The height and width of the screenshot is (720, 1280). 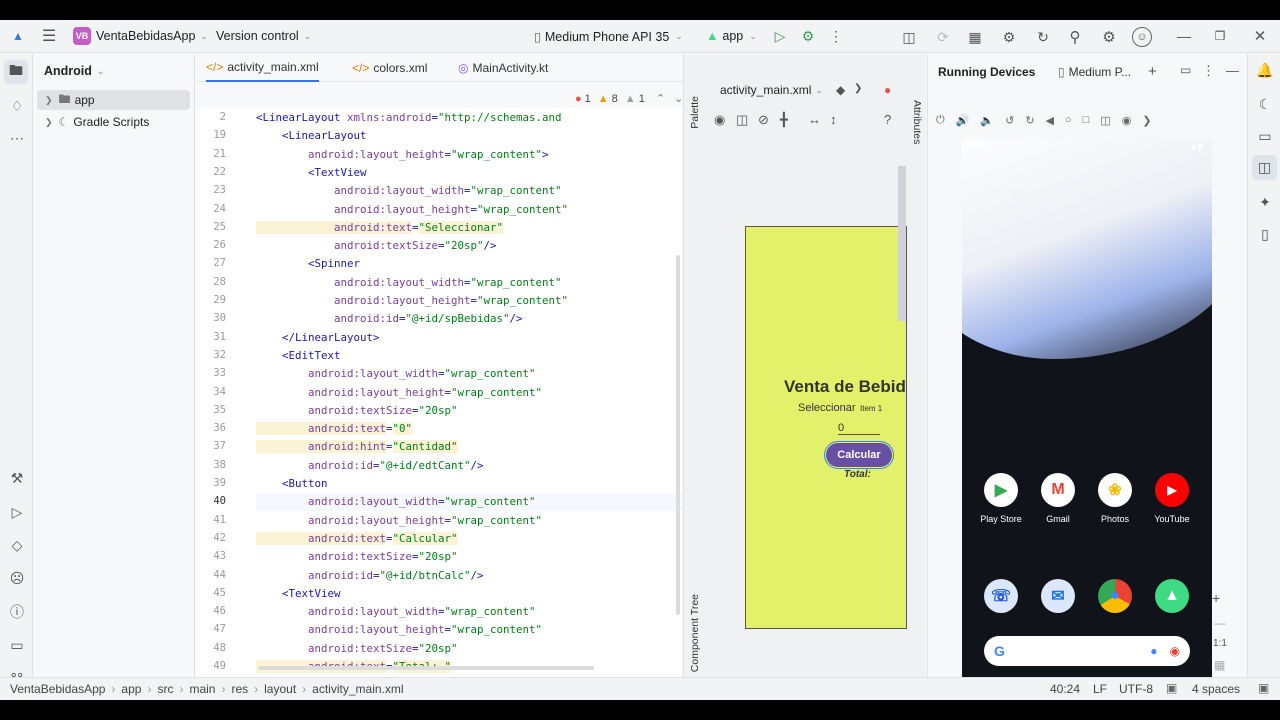 What do you see at coordinates (17, 512) in the screenshot?
I see `run-tool-icon: ▷` at bounding box center [17, 512].